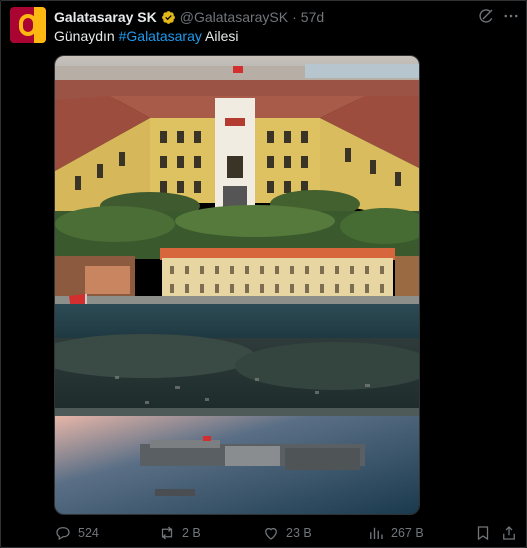 The width and height of the screenshot is (527, 548). I want to click on author-name: Galatasaray SK, so click(105, 17).